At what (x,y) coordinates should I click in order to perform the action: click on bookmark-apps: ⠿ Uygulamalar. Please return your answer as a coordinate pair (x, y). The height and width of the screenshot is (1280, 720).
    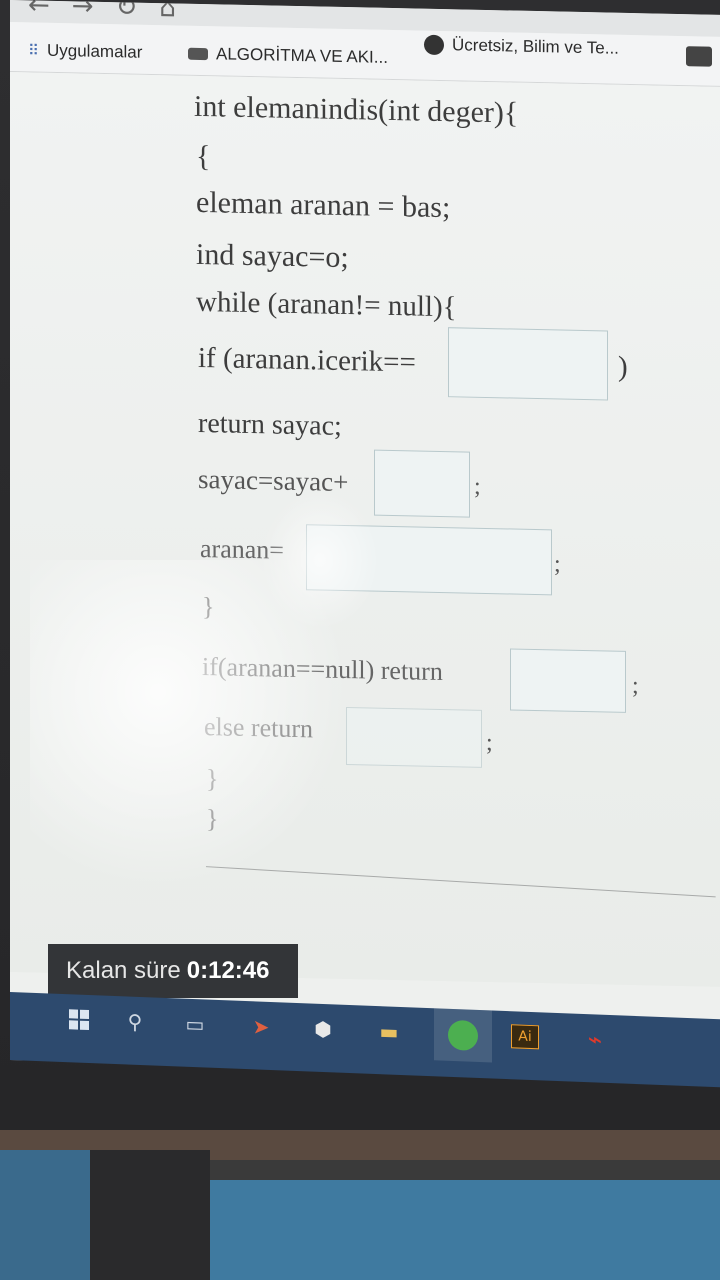
    Looking at the image, I should click on (85, 51).